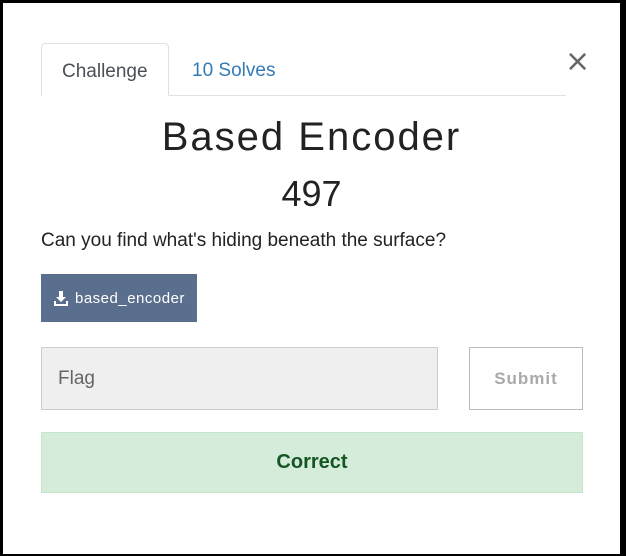 This screenshot has width=626, height=556. Describe the element at coordinates (311, 137) in the screenshot. I see `challenge-name: Based Encoder` at that location.